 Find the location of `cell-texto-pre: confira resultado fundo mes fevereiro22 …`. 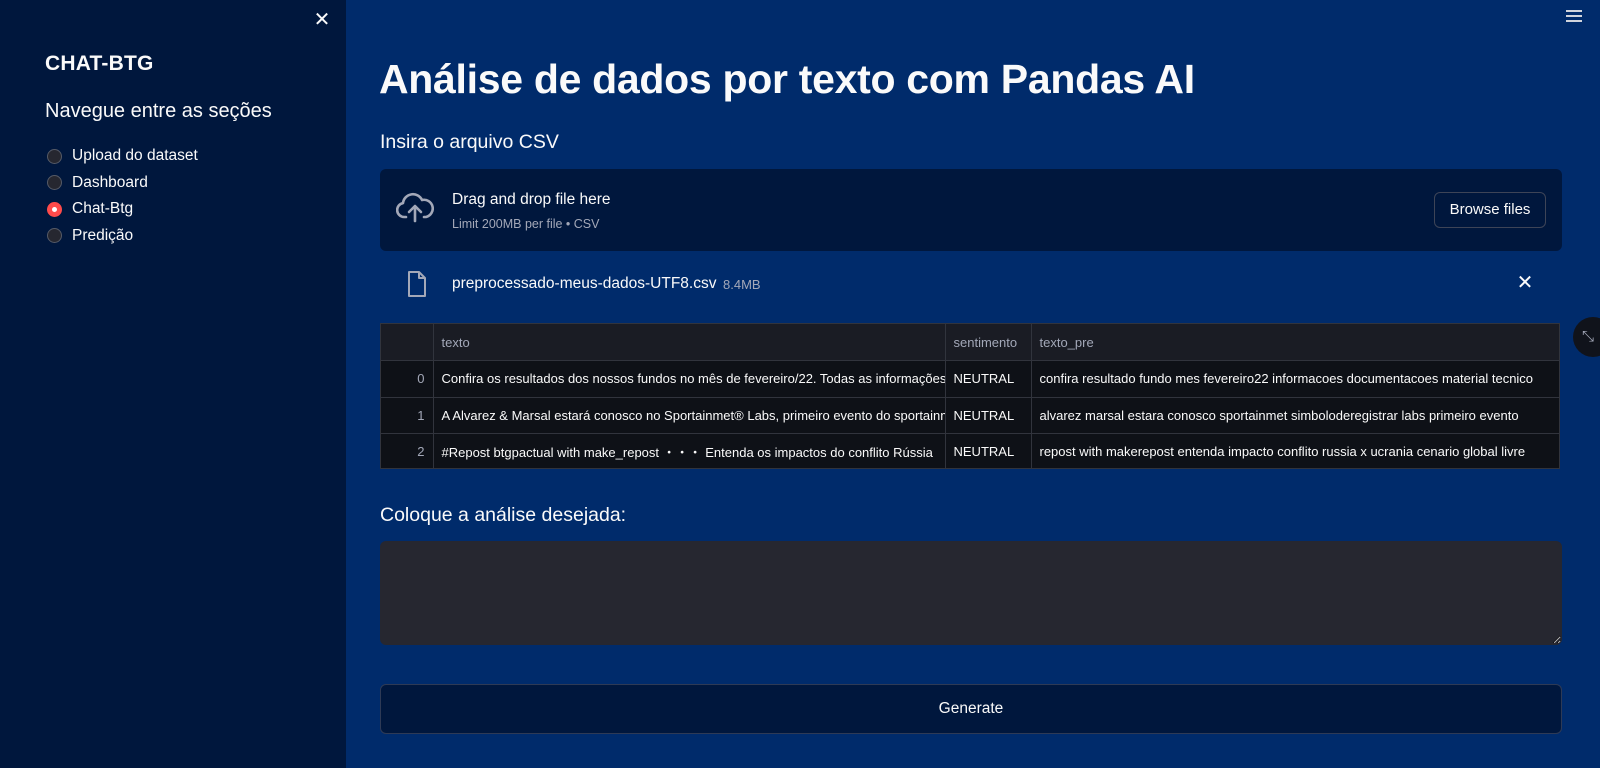

cell-texto-pre: confira resultado fundo mes fevereiro22 … is located at coordinates (1295, 379).